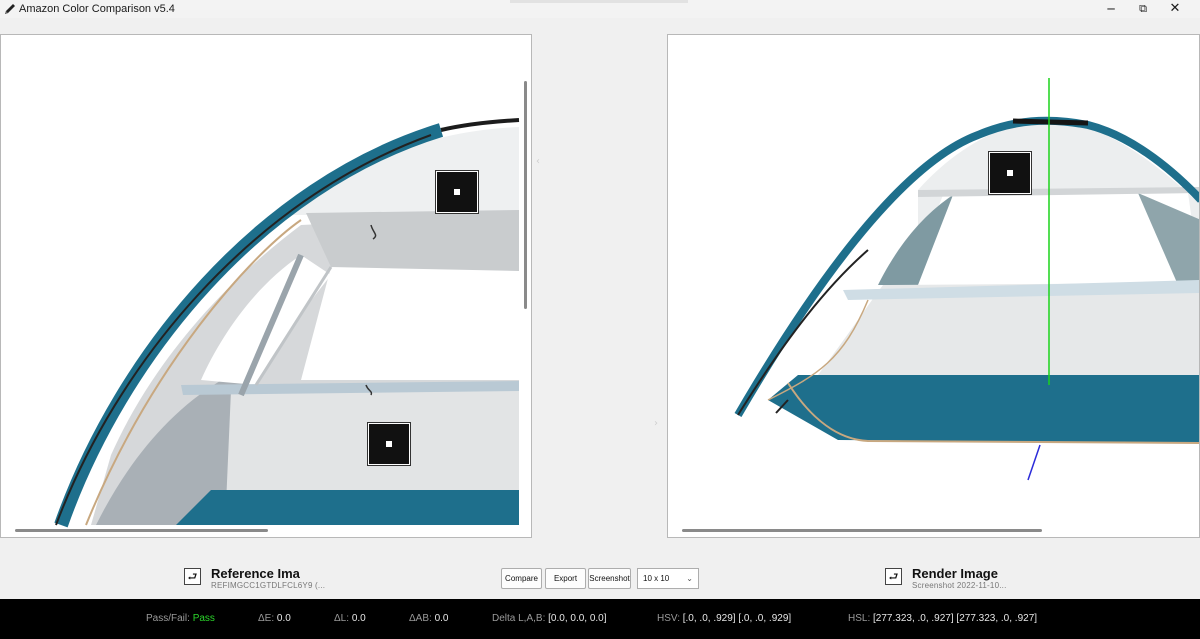 The image size is (1200, 639). I want to click on screenshot-button: Screenshot, so click(609, 578).